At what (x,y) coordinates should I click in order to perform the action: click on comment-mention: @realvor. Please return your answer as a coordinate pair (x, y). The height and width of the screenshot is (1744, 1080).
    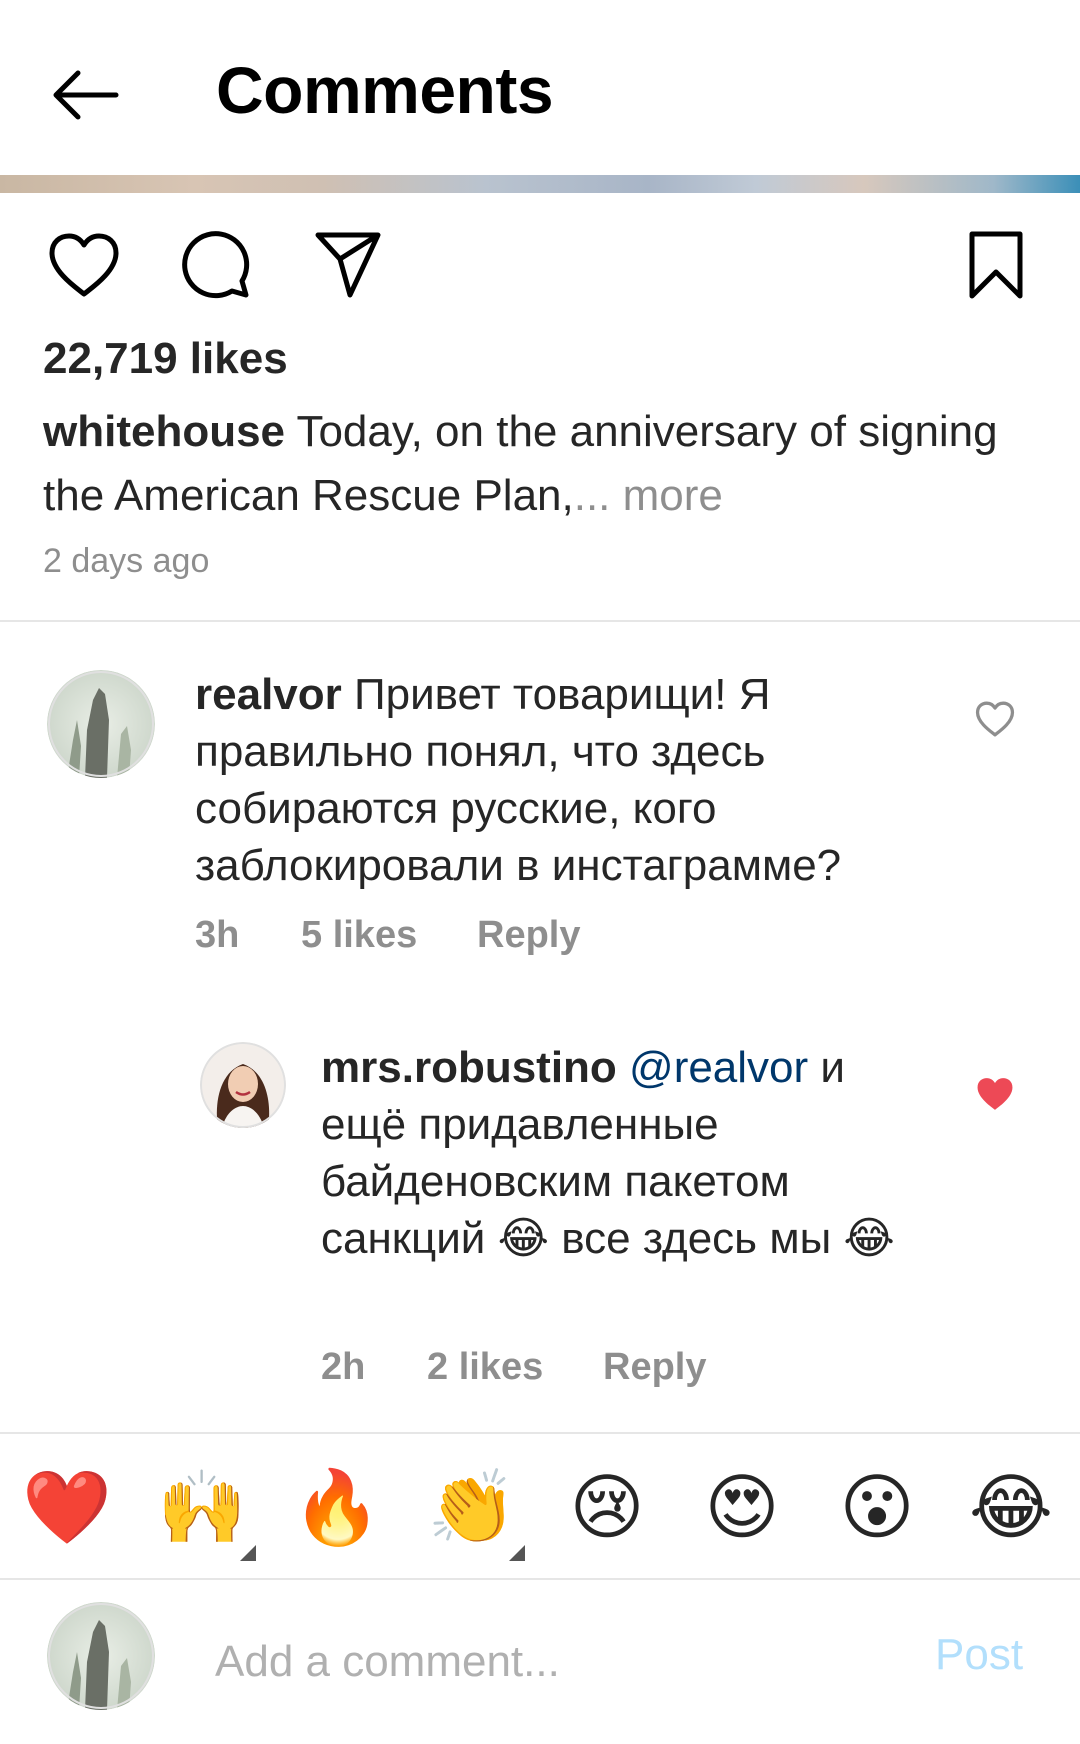
    Looking at the image, I should click on (712, 1067).